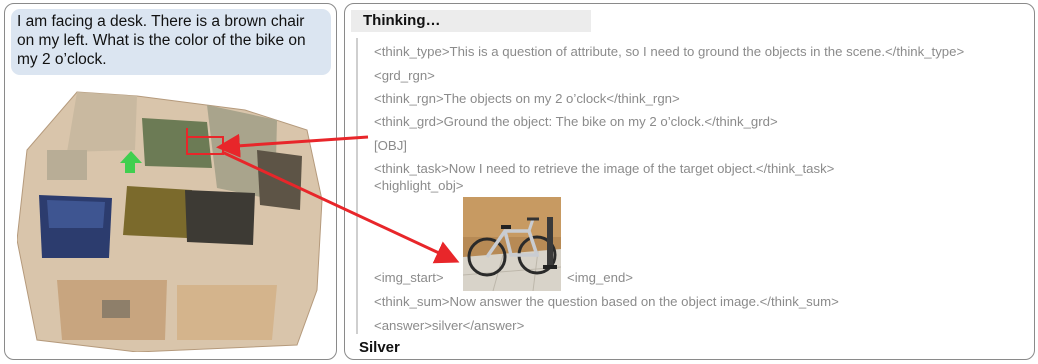  What do you see at coordinates (419, 185) in the screenshot?
I see `line-highlight-obj: <highlight_obj>` at bounding box center [419, 185].